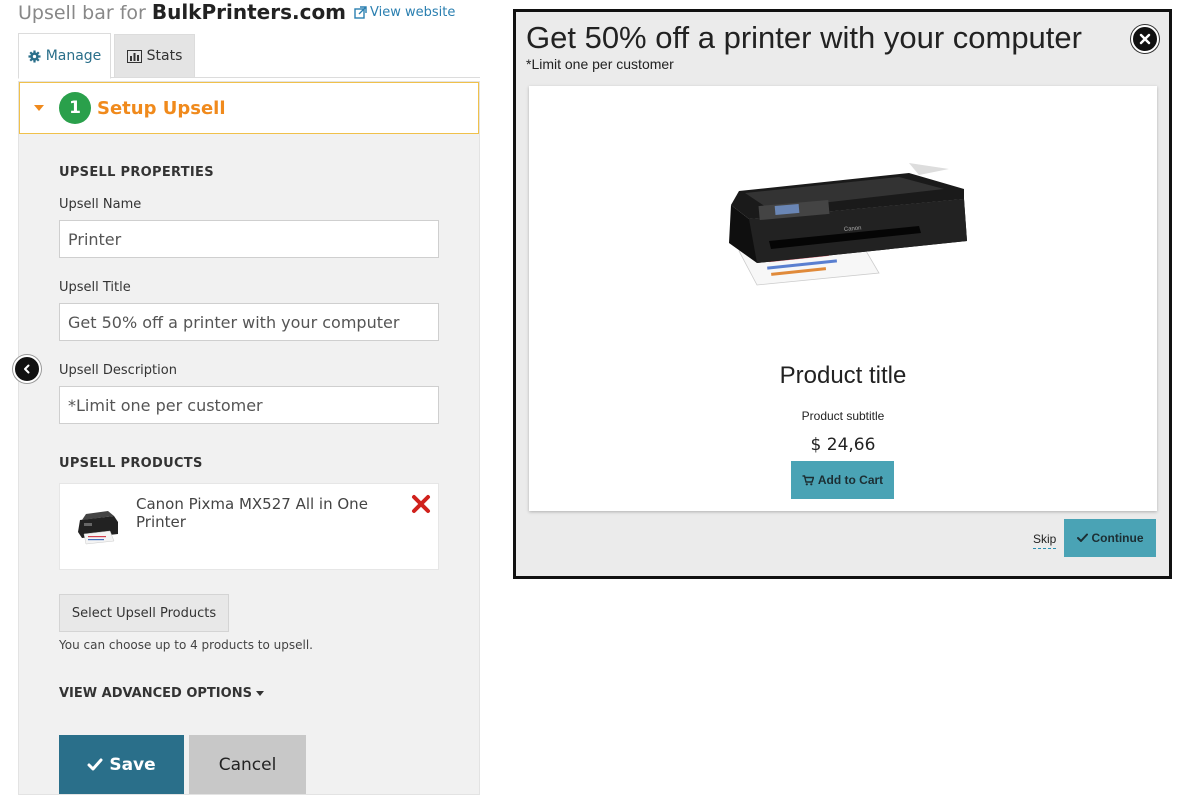  What do you see at coordinates (850, 480) in the screenshot?
I see `add-to-cart-label: Add to Cart` at bounding box center [850, 480].